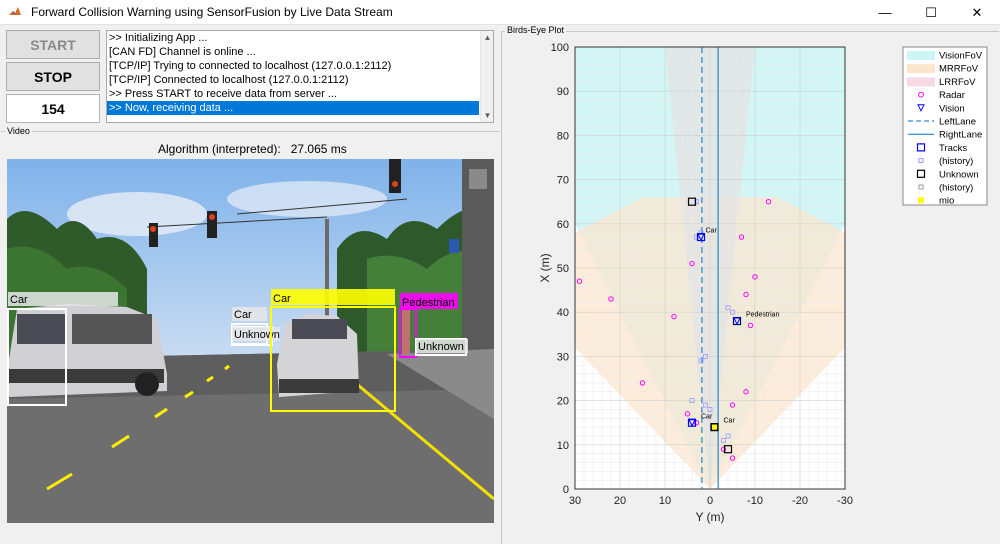 The height and width of the screenshot is (544, 1000). What do you see at coordinates (395, 176) in the screenshot?
I see `traffic-light` at bounding box center [395, 176].